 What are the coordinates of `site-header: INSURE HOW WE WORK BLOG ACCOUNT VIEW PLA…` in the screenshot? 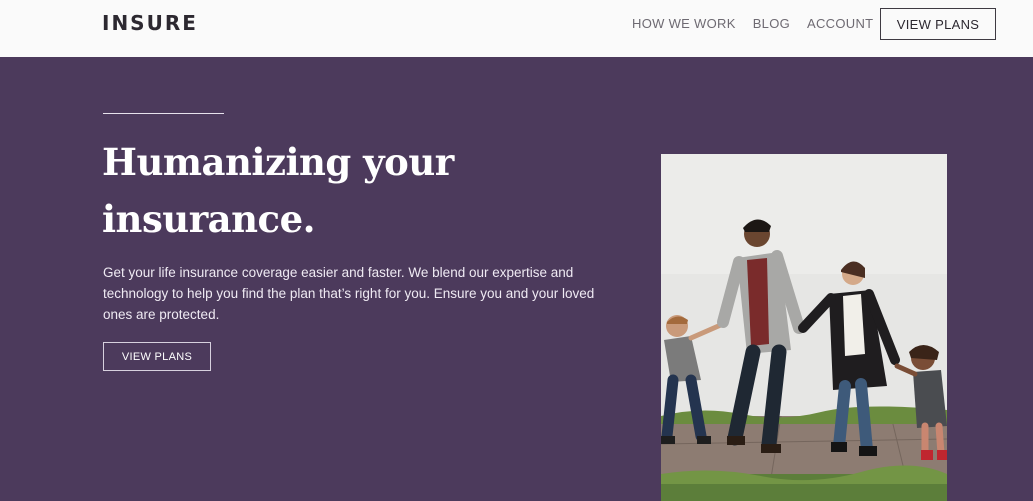 It's located at (516, 28).